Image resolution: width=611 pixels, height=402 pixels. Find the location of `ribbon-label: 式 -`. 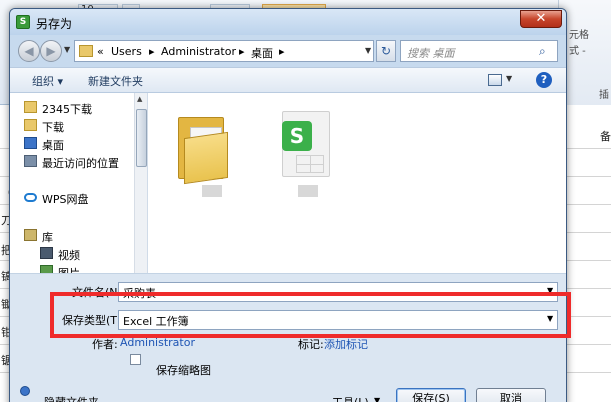

ribbon-label: 式 - is located at coordinates (577, 51).